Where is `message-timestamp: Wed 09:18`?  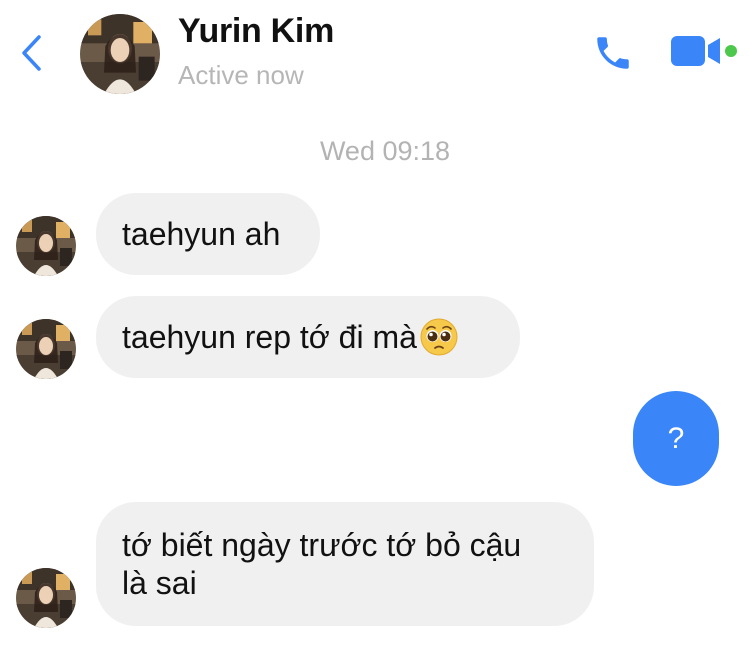
message-timestamp: Wed 09:18 is located at coordinates (385, 151).